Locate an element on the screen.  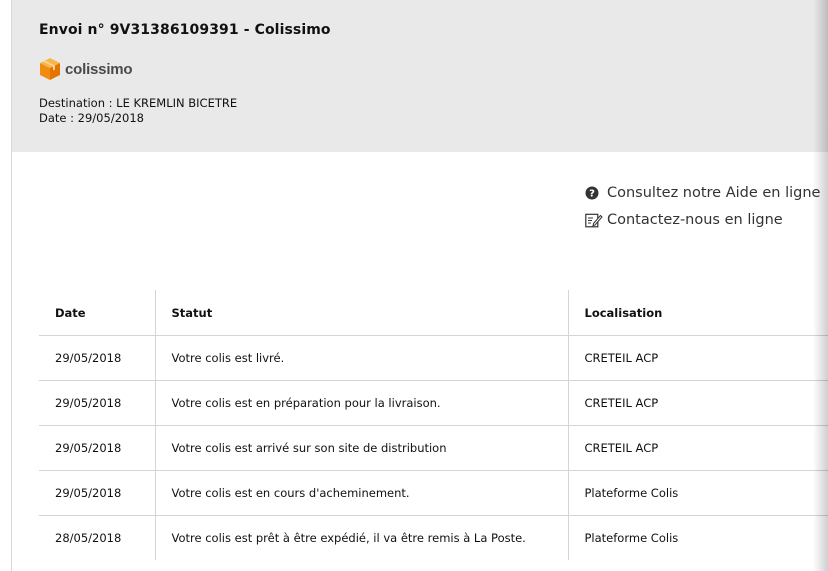
page-title: Envoi n° 9V31386109391 - Colissimo is located at coordinates (185, 30).